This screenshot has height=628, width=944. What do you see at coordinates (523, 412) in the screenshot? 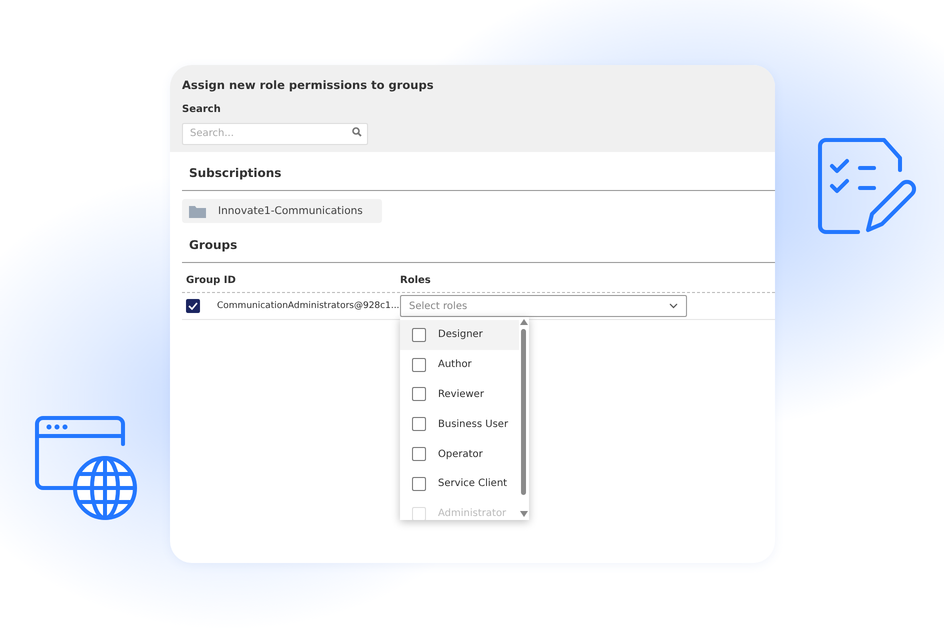
I see `scrollbar-thumb` at bounding box center [523, 412].